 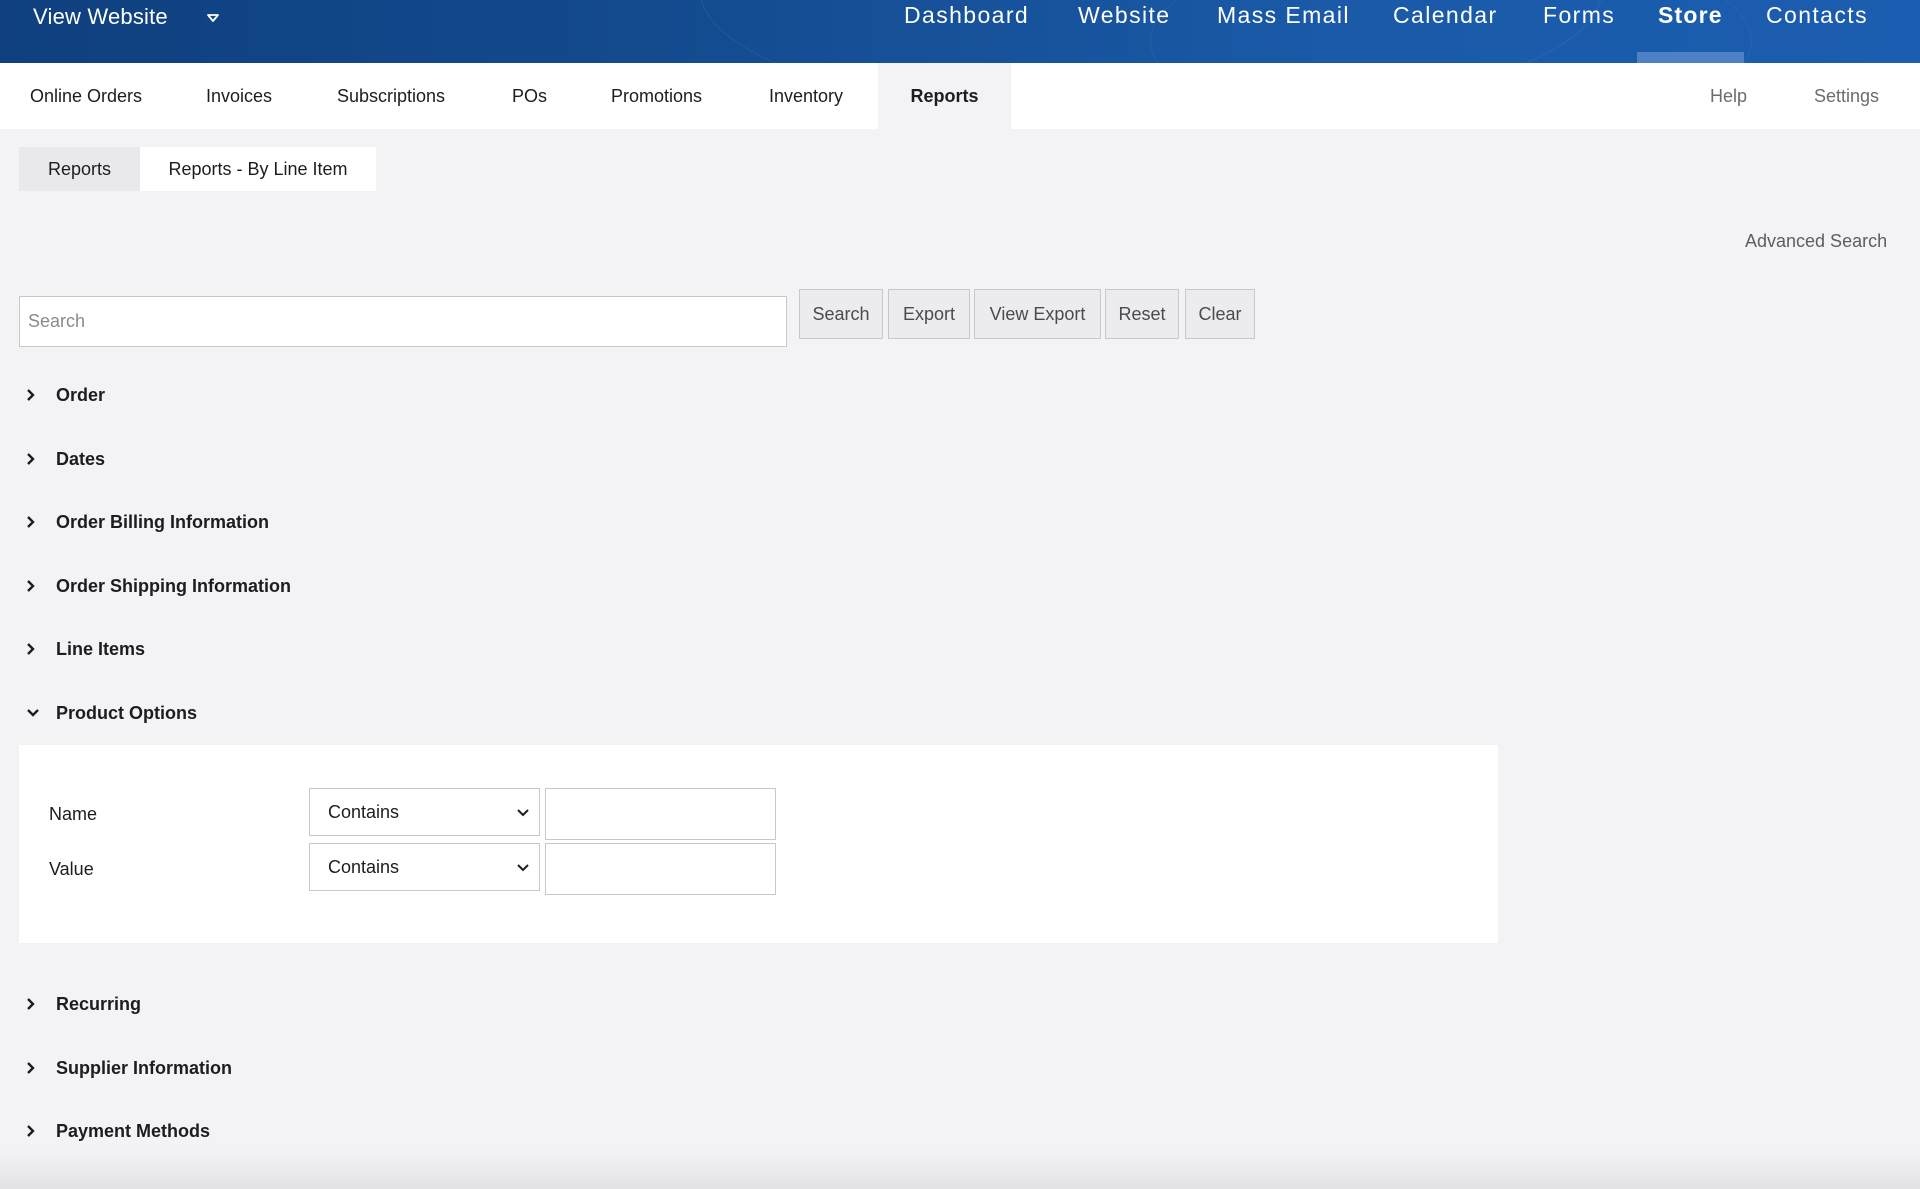 I want to click on active-nav-indicator, so click(x=1690, y=57).